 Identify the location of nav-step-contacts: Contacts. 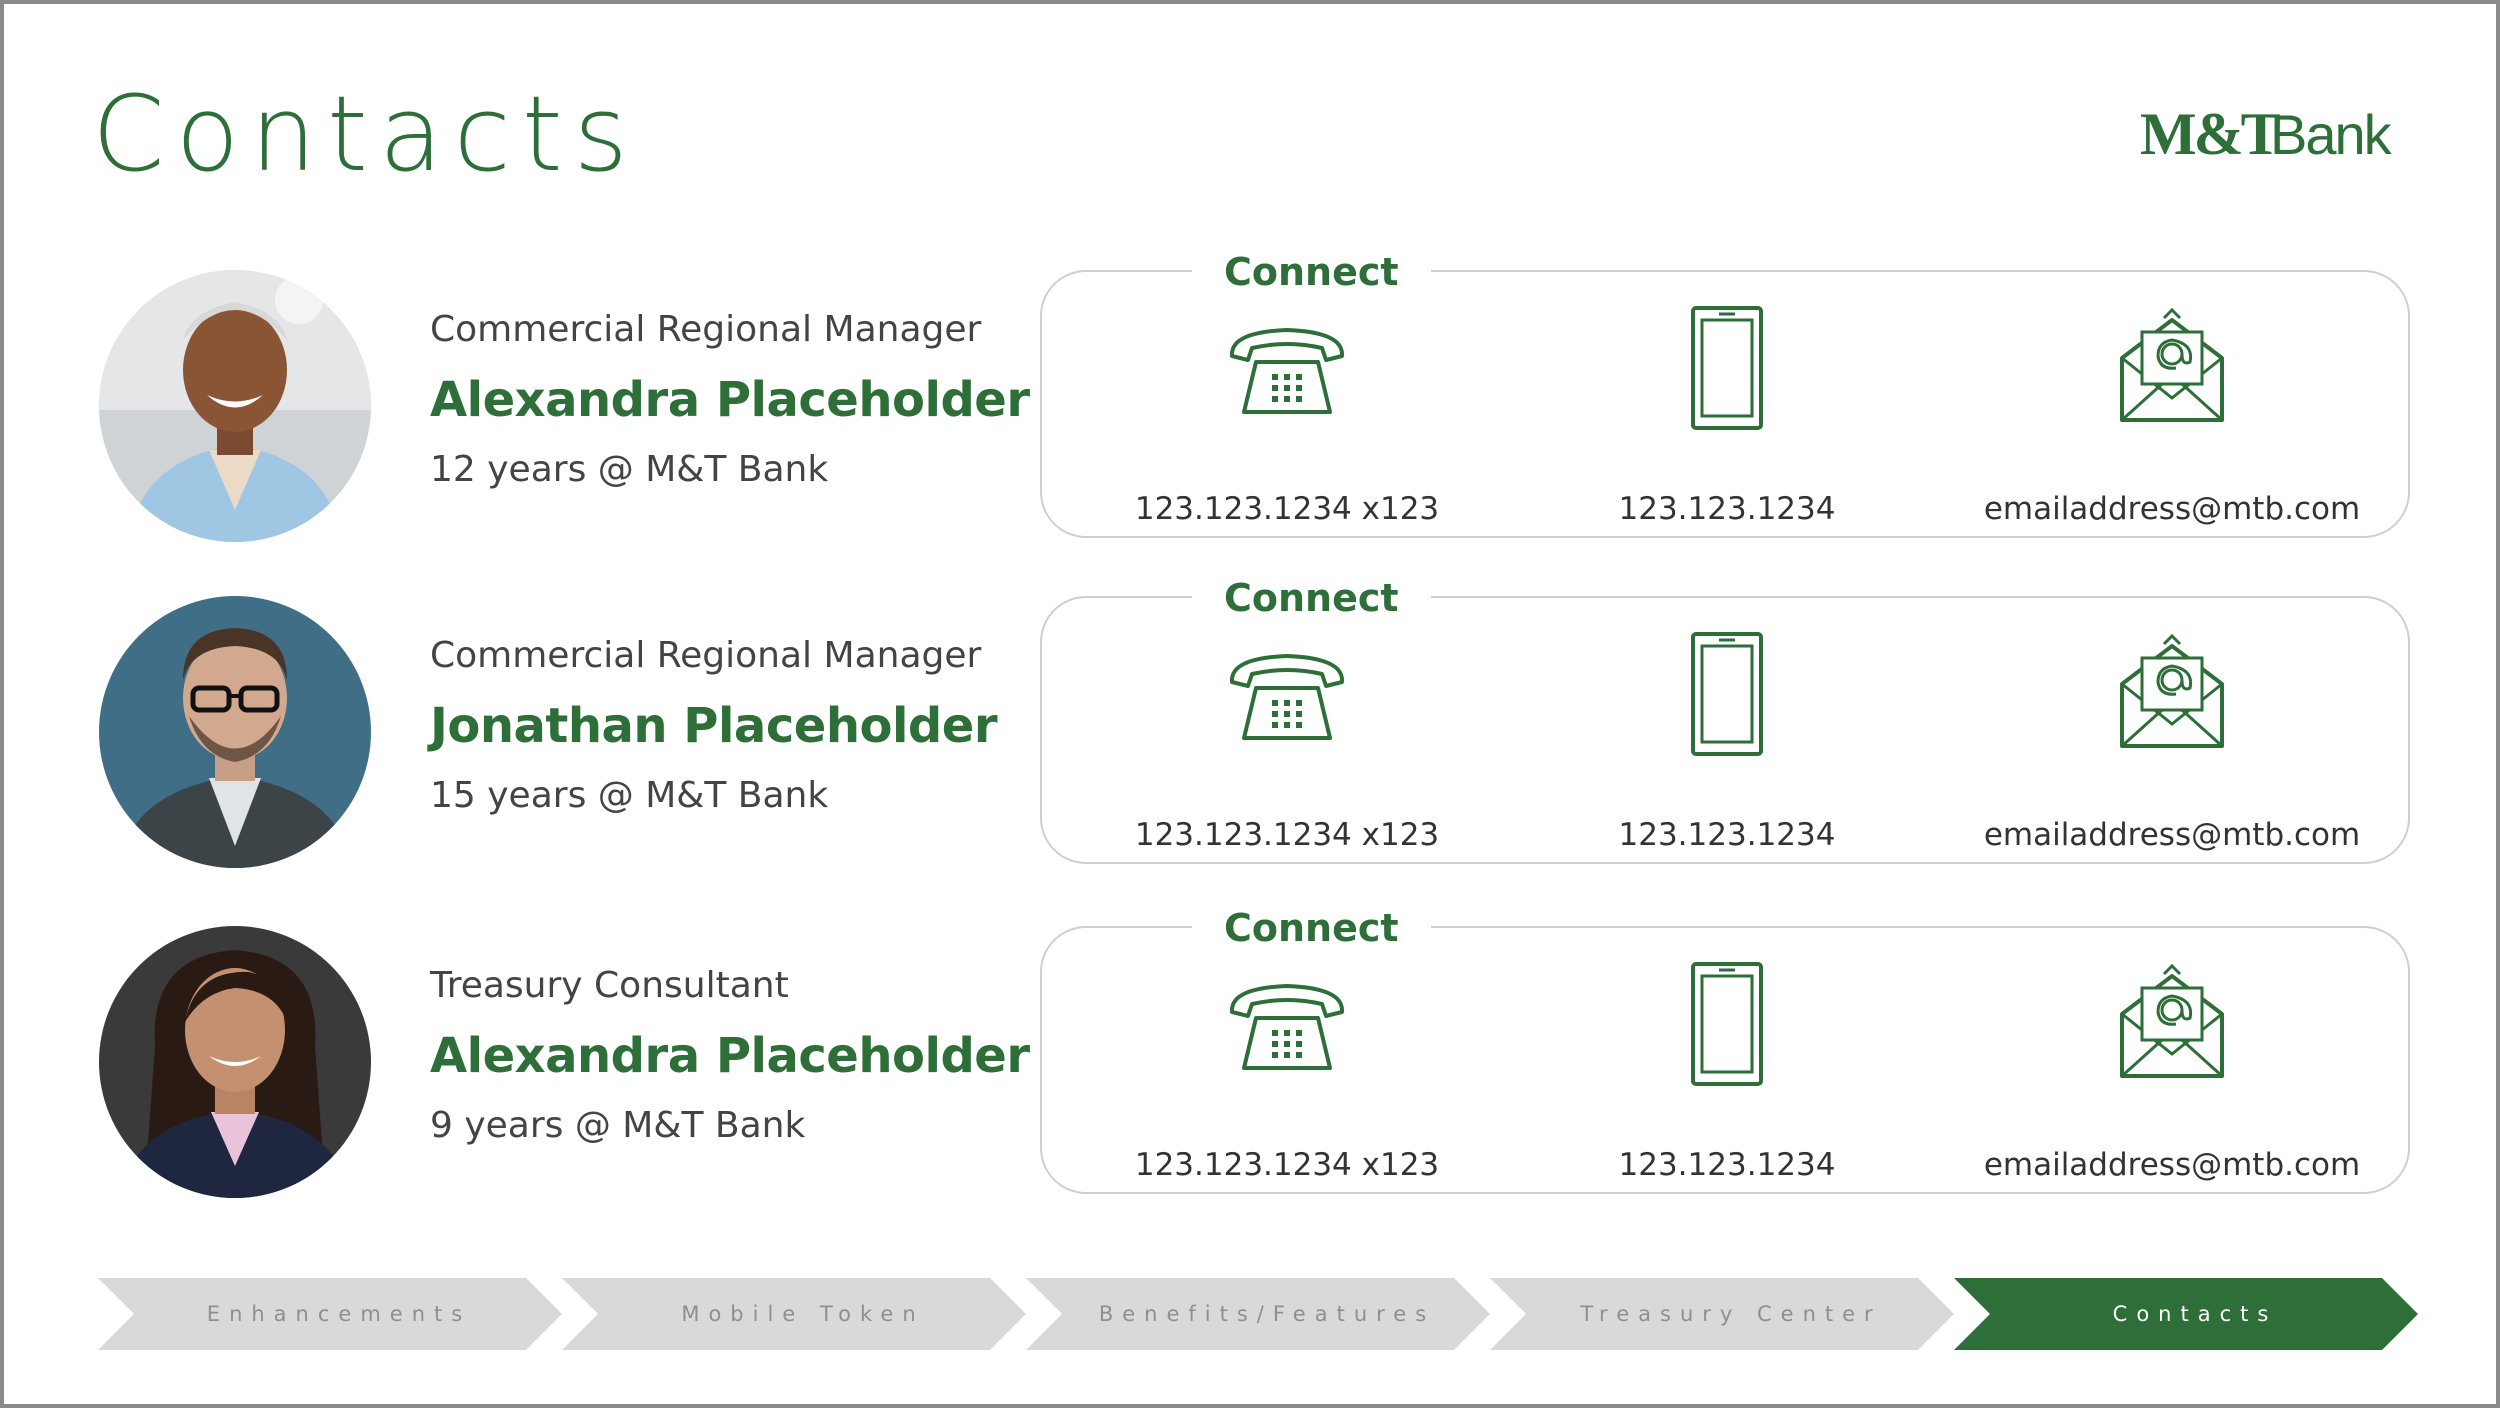
(2186, 1314).